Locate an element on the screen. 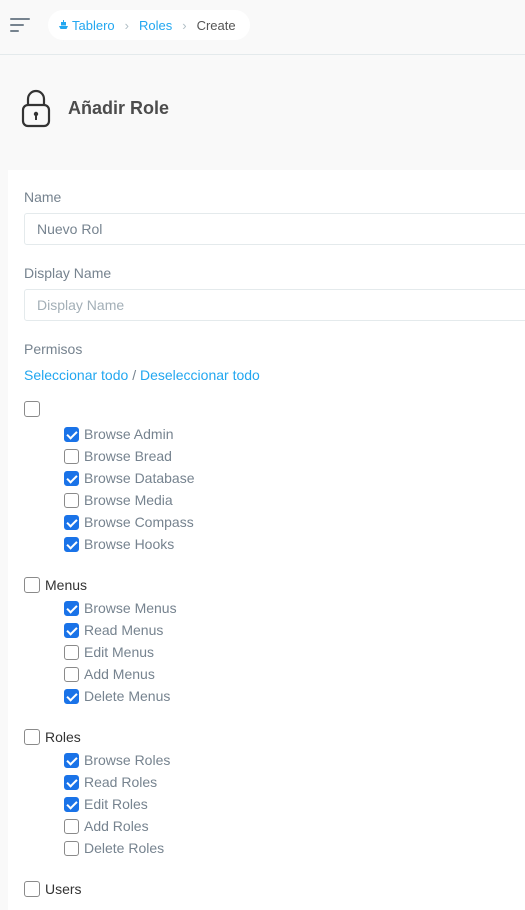 This screenshot has height=910, width=525. permission-item: Delete Menus is located at coordinates (117, 696).